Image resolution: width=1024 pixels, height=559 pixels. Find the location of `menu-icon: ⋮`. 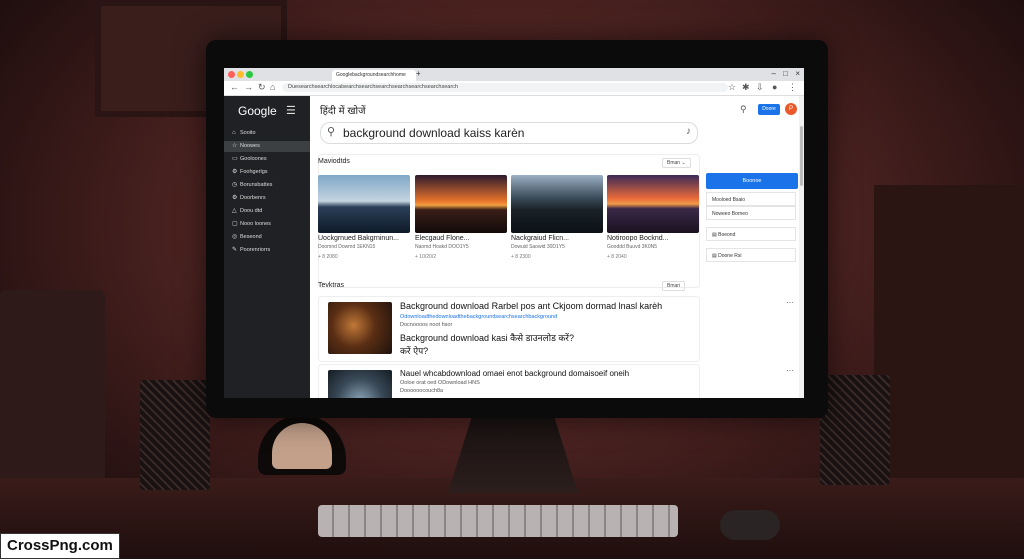

menu-icon: ⋮ is located at coordinates (792, 87).